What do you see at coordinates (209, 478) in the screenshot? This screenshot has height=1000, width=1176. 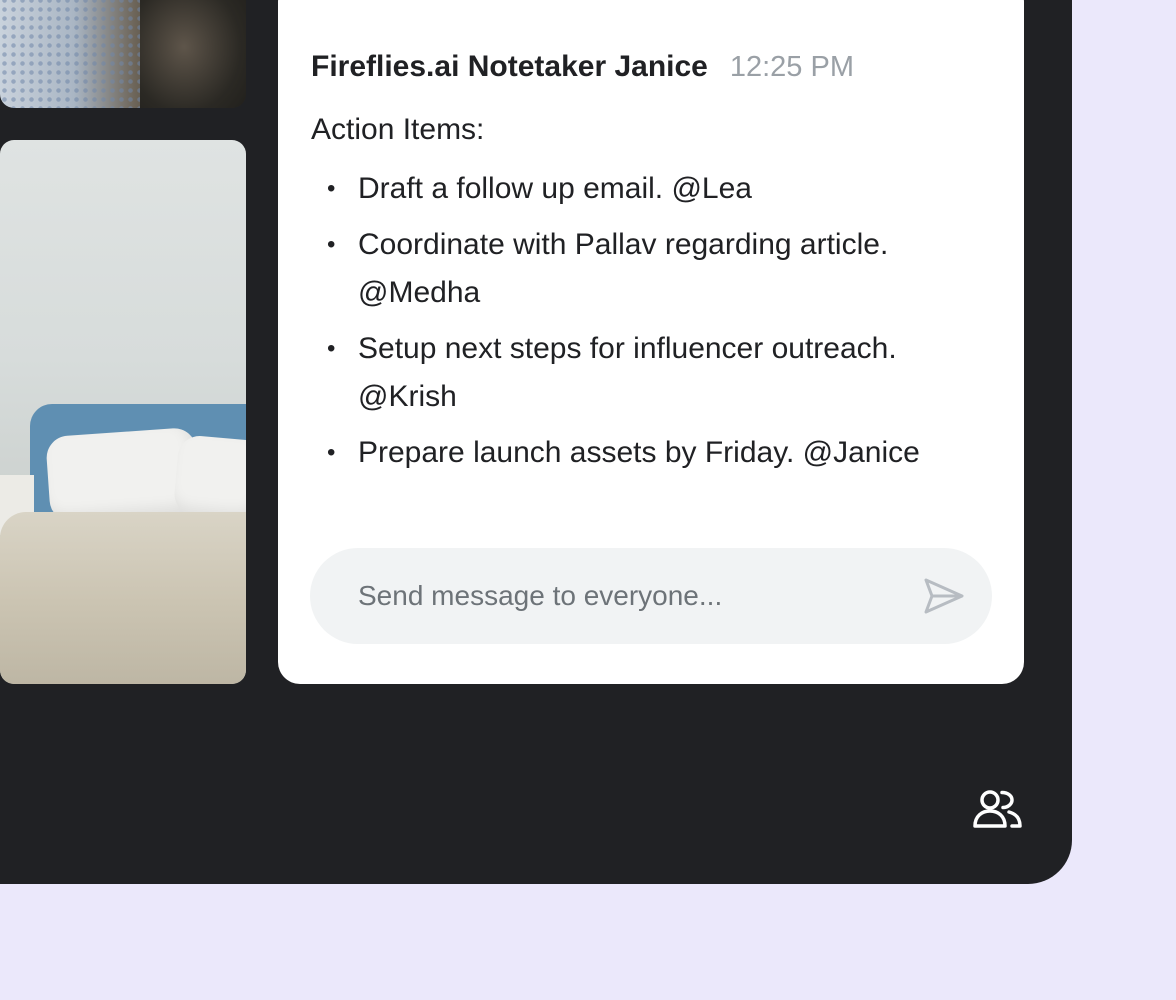 I see `video-pillow` at bounding box center [209, 478].